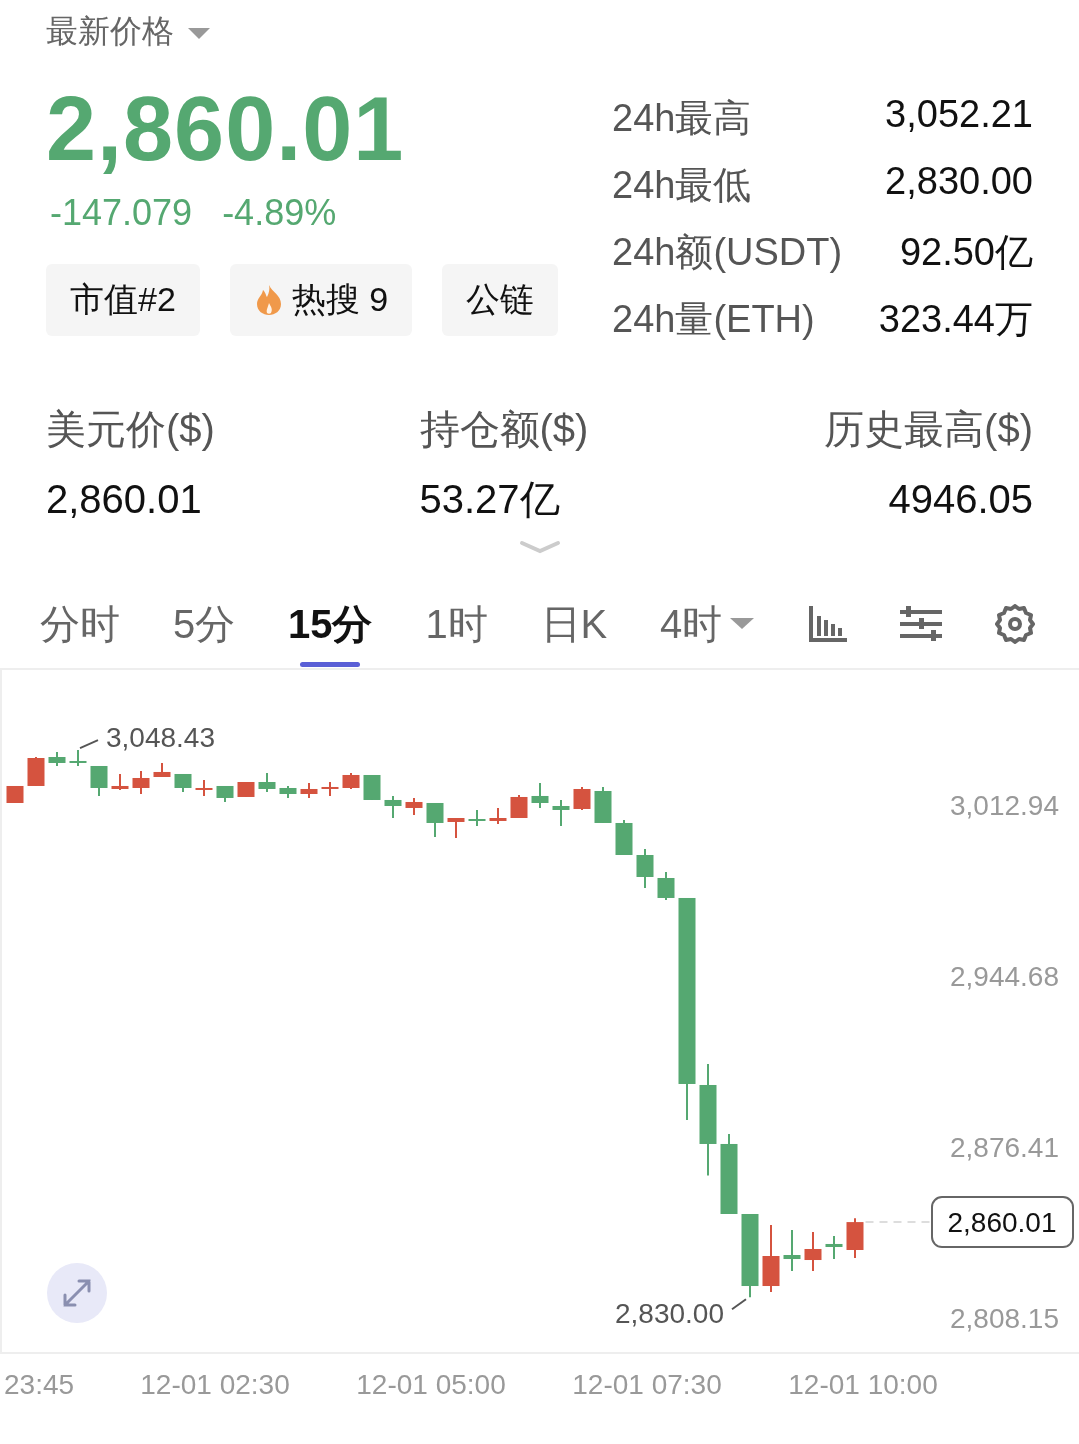  I want to click on stat-value: 92.50亿, so click(965, 252).